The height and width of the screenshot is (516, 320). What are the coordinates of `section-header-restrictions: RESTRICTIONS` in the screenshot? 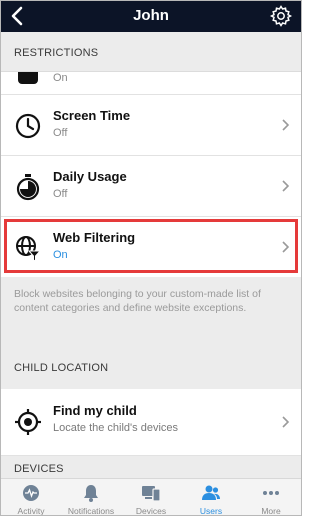 It's located at (151, 52).